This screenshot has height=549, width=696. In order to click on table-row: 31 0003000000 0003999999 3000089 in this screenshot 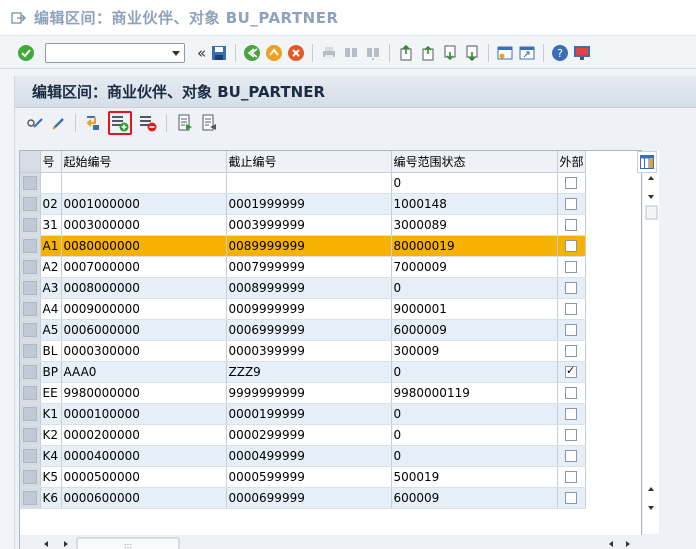, I will do `click(303, 225)`.